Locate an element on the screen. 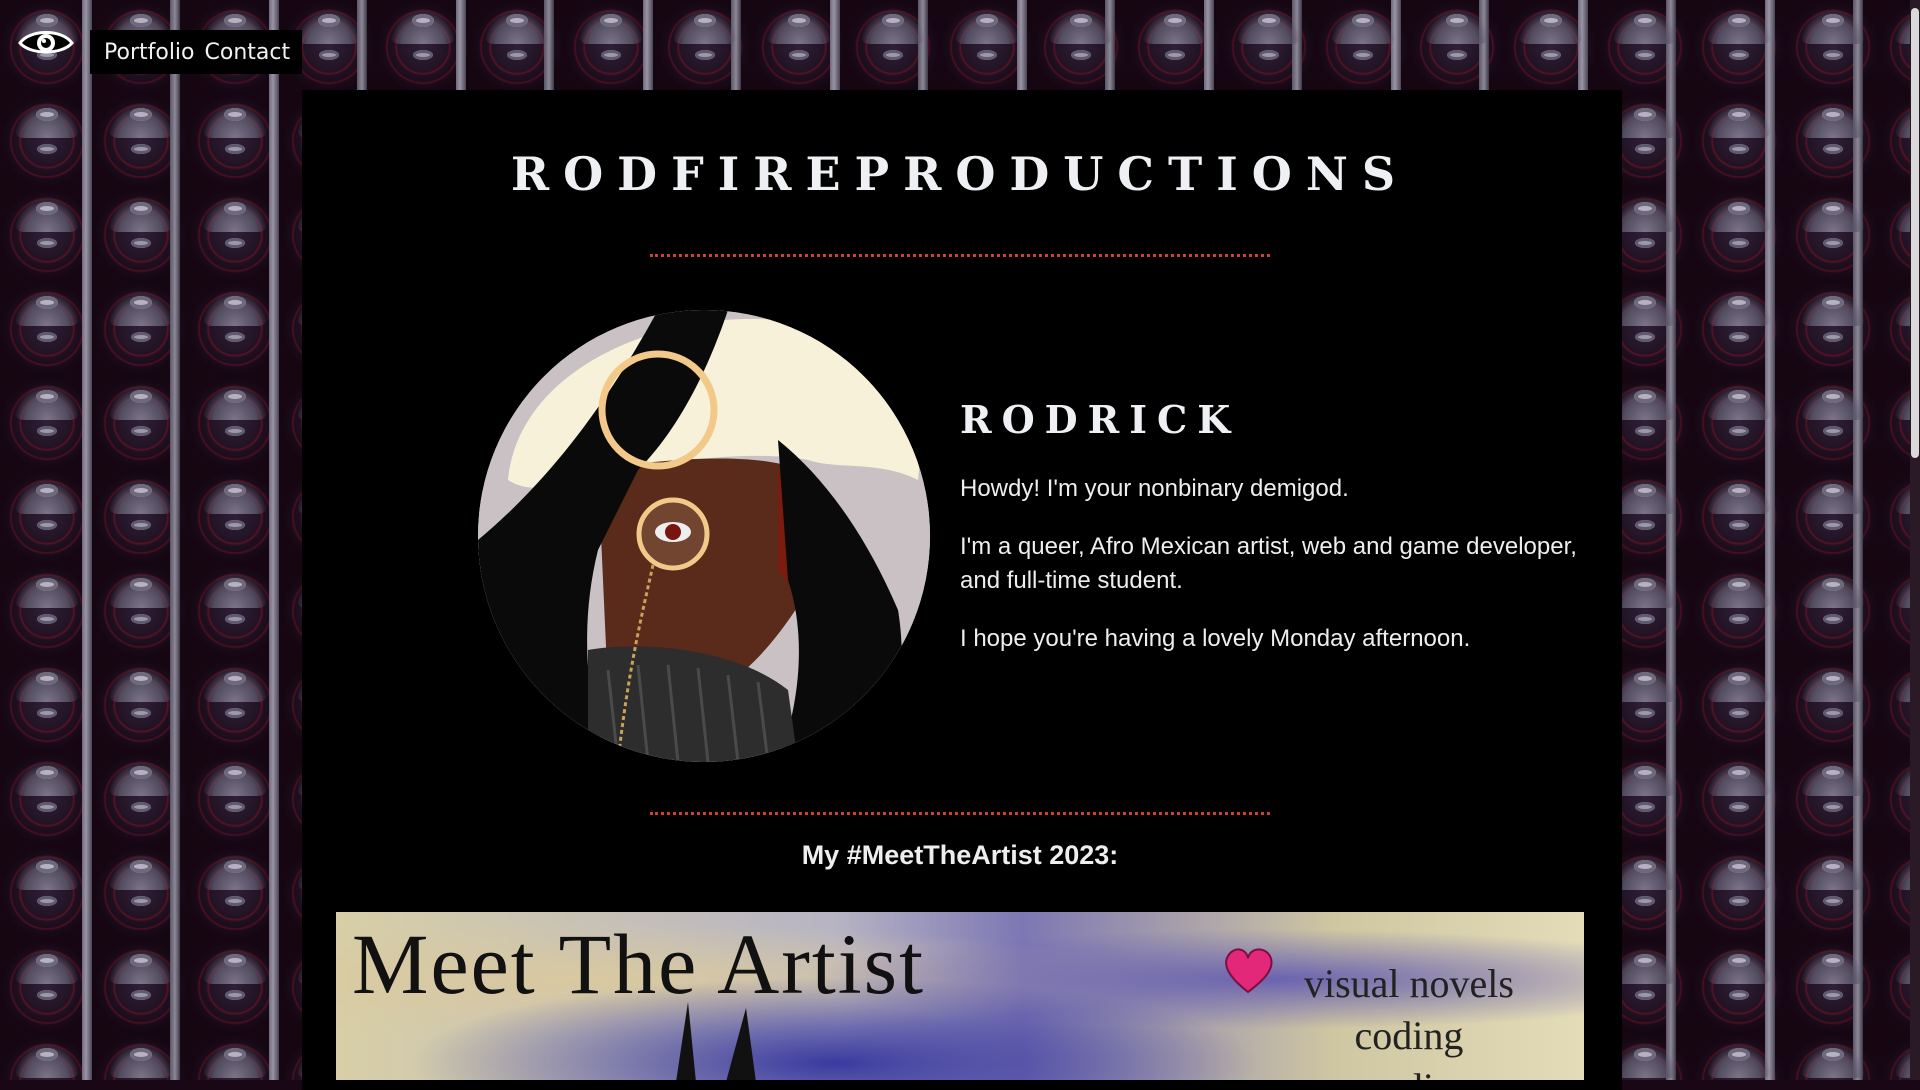 This screenshot has height=1090, width=1920. meet-the-artist-heading: My #MeetTheArtist 2023: is located at coordinates (960, 855).